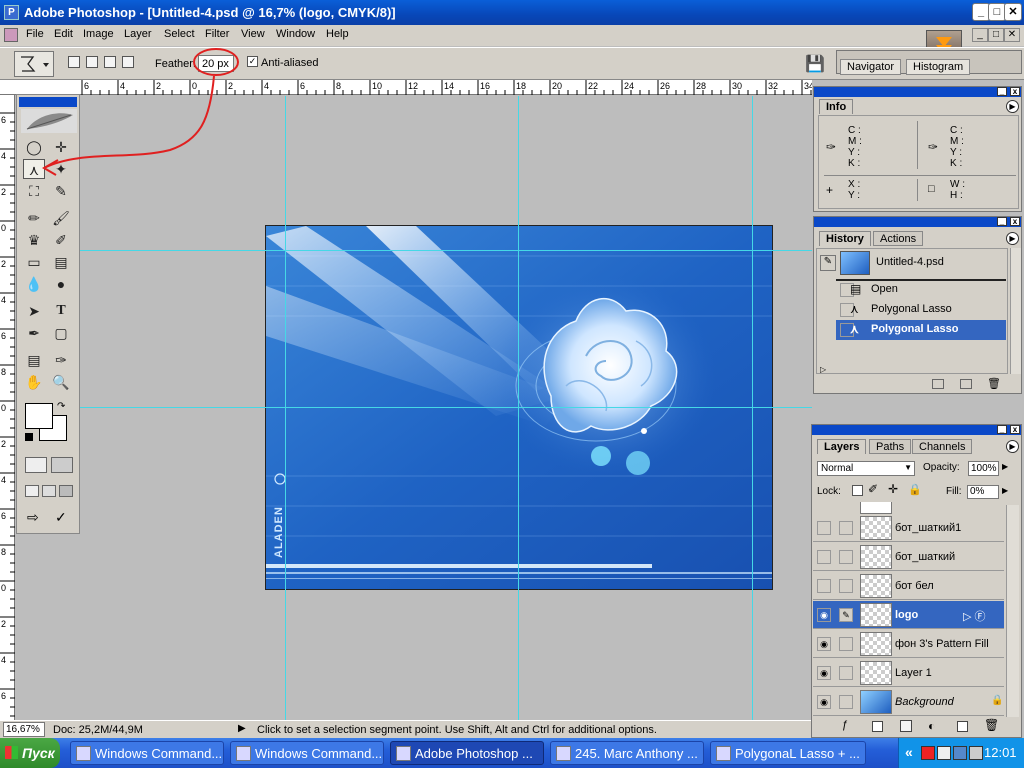 This screenshot has height=768, width=1024. Describe the element at coordinates (61, 284) in the screenshot. I see `dodge-tool-icon: ●` at that location.